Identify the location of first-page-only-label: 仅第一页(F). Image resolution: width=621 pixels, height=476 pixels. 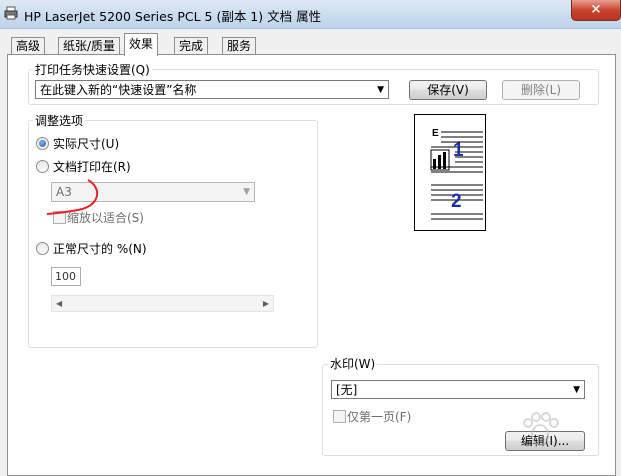
(379, 417).